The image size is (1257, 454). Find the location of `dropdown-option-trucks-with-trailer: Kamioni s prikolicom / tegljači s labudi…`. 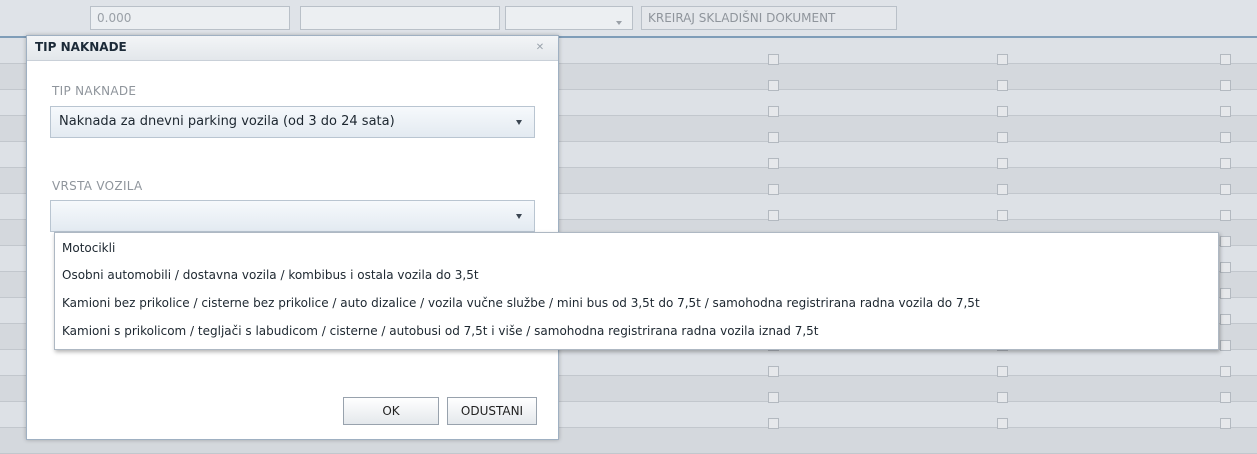

dropdown-option-trucks-with-trailer: Kamioni s prikolicom / tegljači s labudi… is located at coordinates (637, 331).